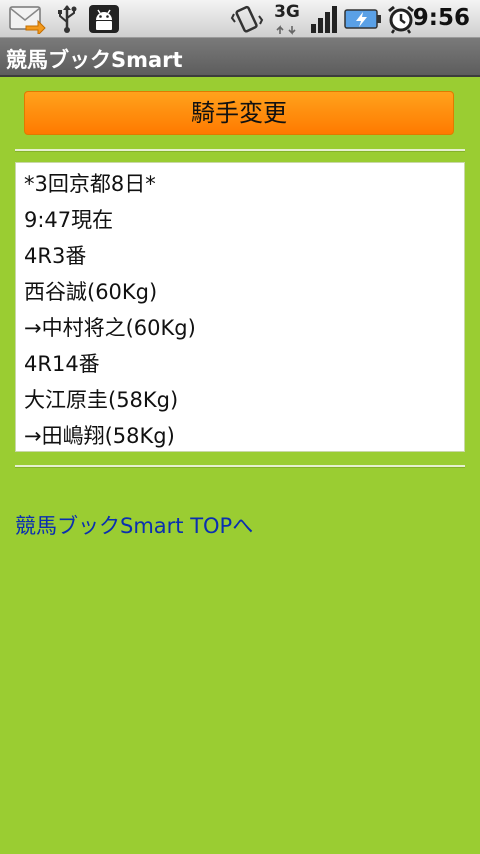 The image size is (480, 854). Describe the element at coordinates (441, 18) in the screenshot. I see `status-time: 9:56` at that location.